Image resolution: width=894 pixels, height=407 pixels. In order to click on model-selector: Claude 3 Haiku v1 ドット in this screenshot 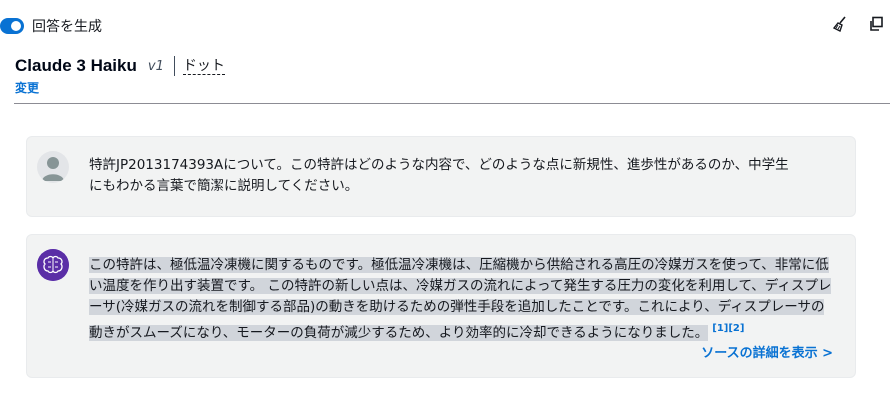, I will do `click(120, 66)`.